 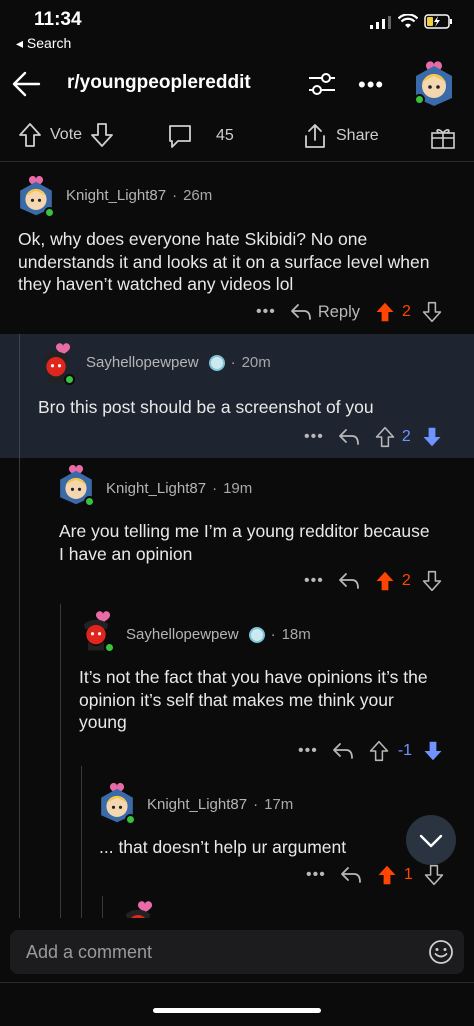 I want to click on award-icon, so click(x=443, y=137).